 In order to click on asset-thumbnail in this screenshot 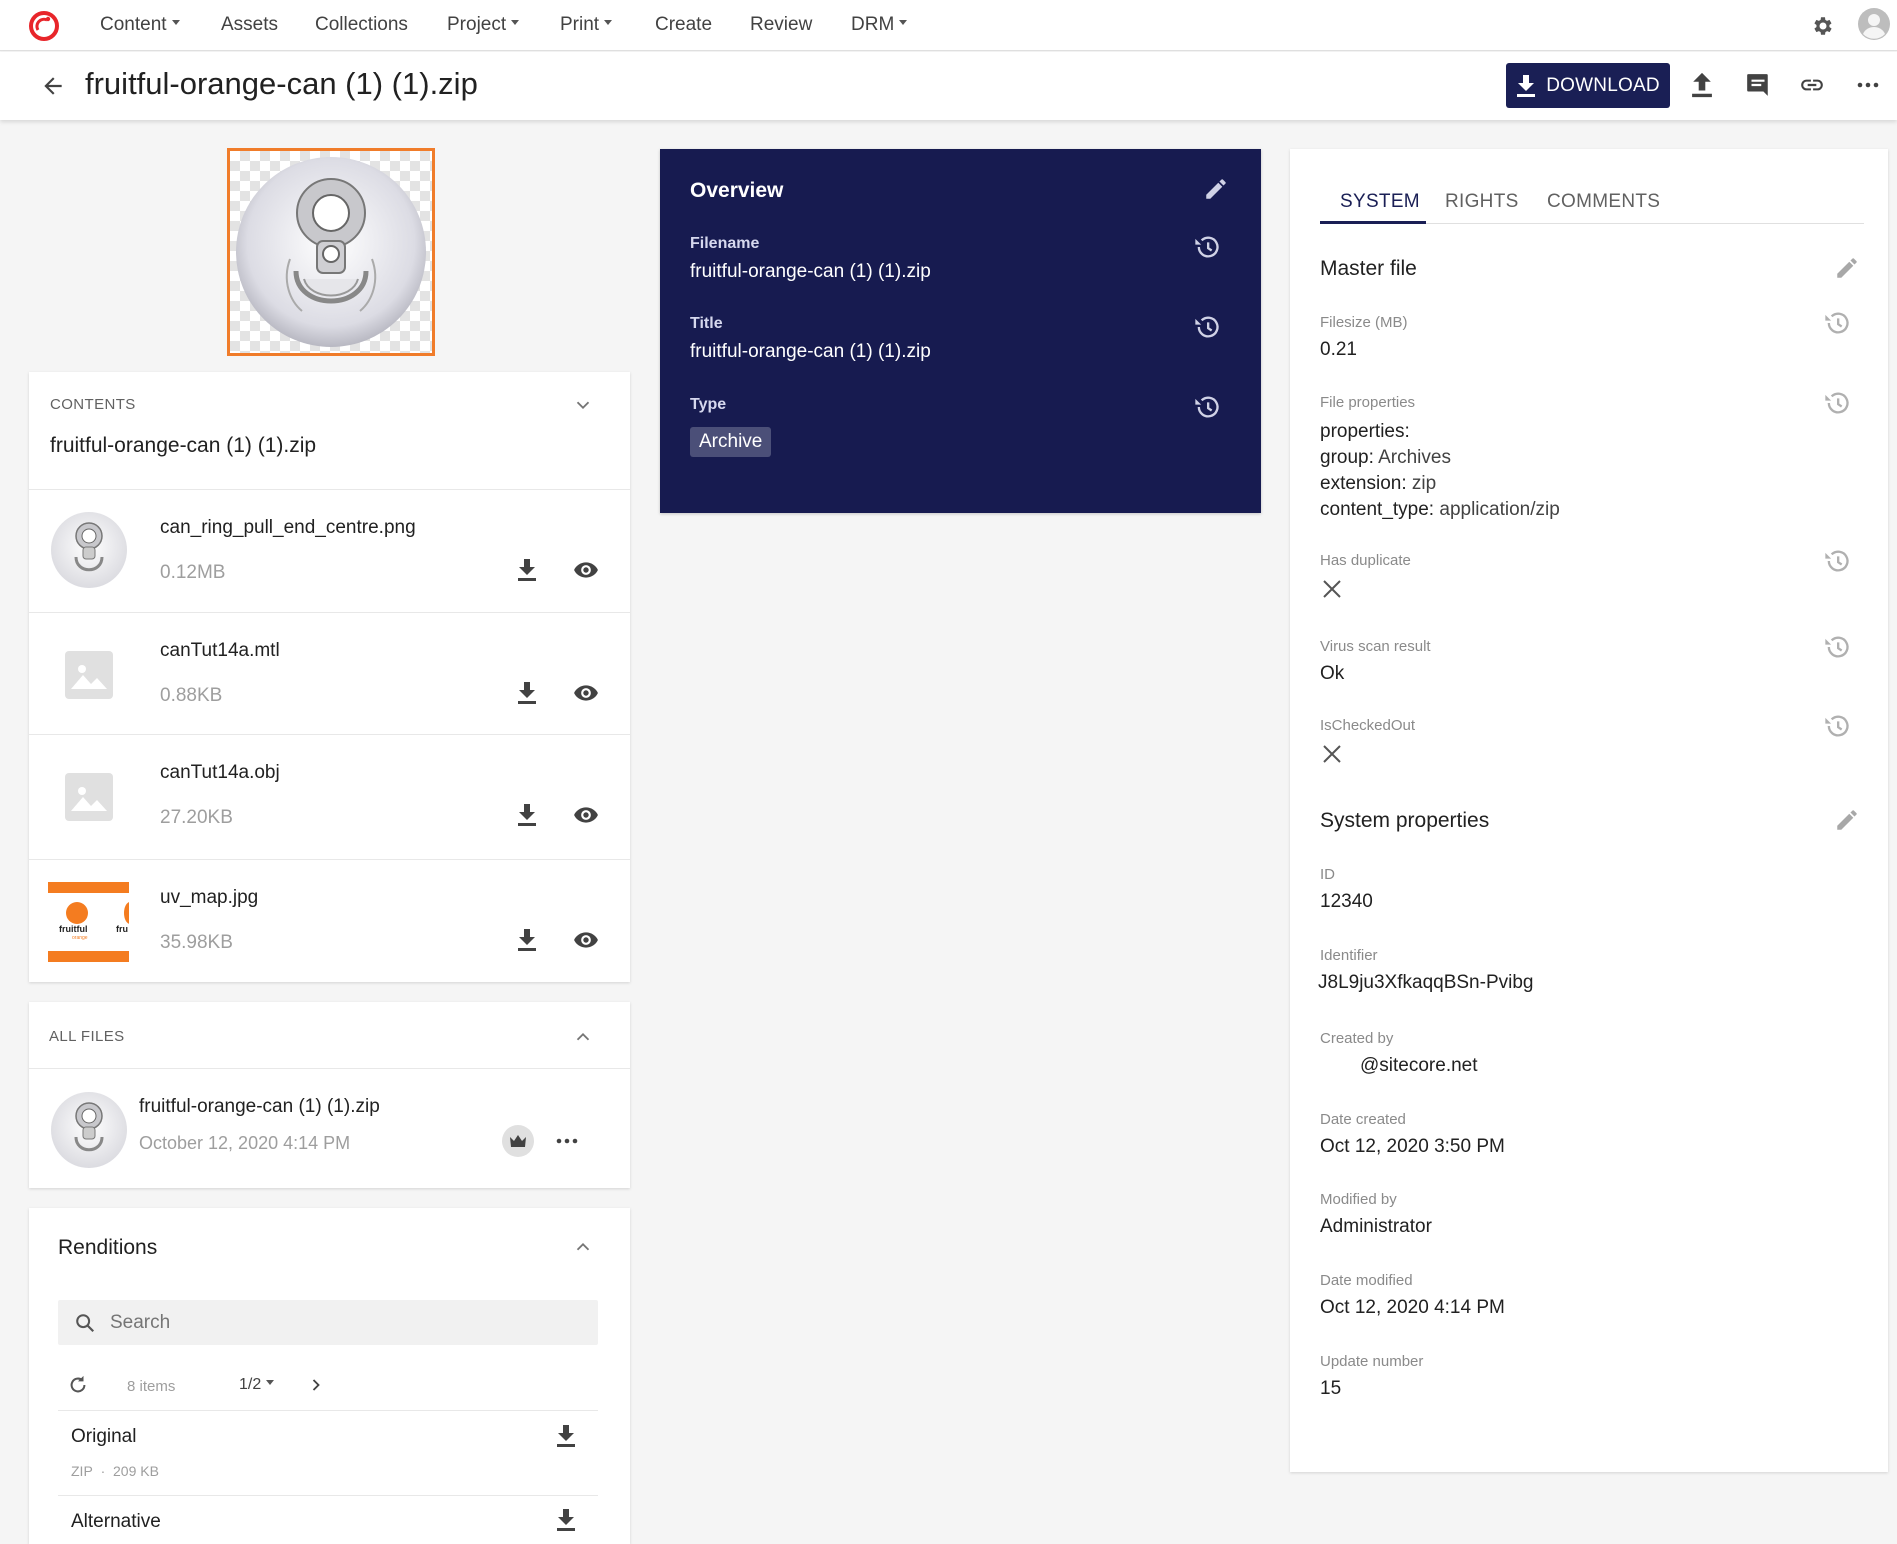, I will do `click(331, 252)`.